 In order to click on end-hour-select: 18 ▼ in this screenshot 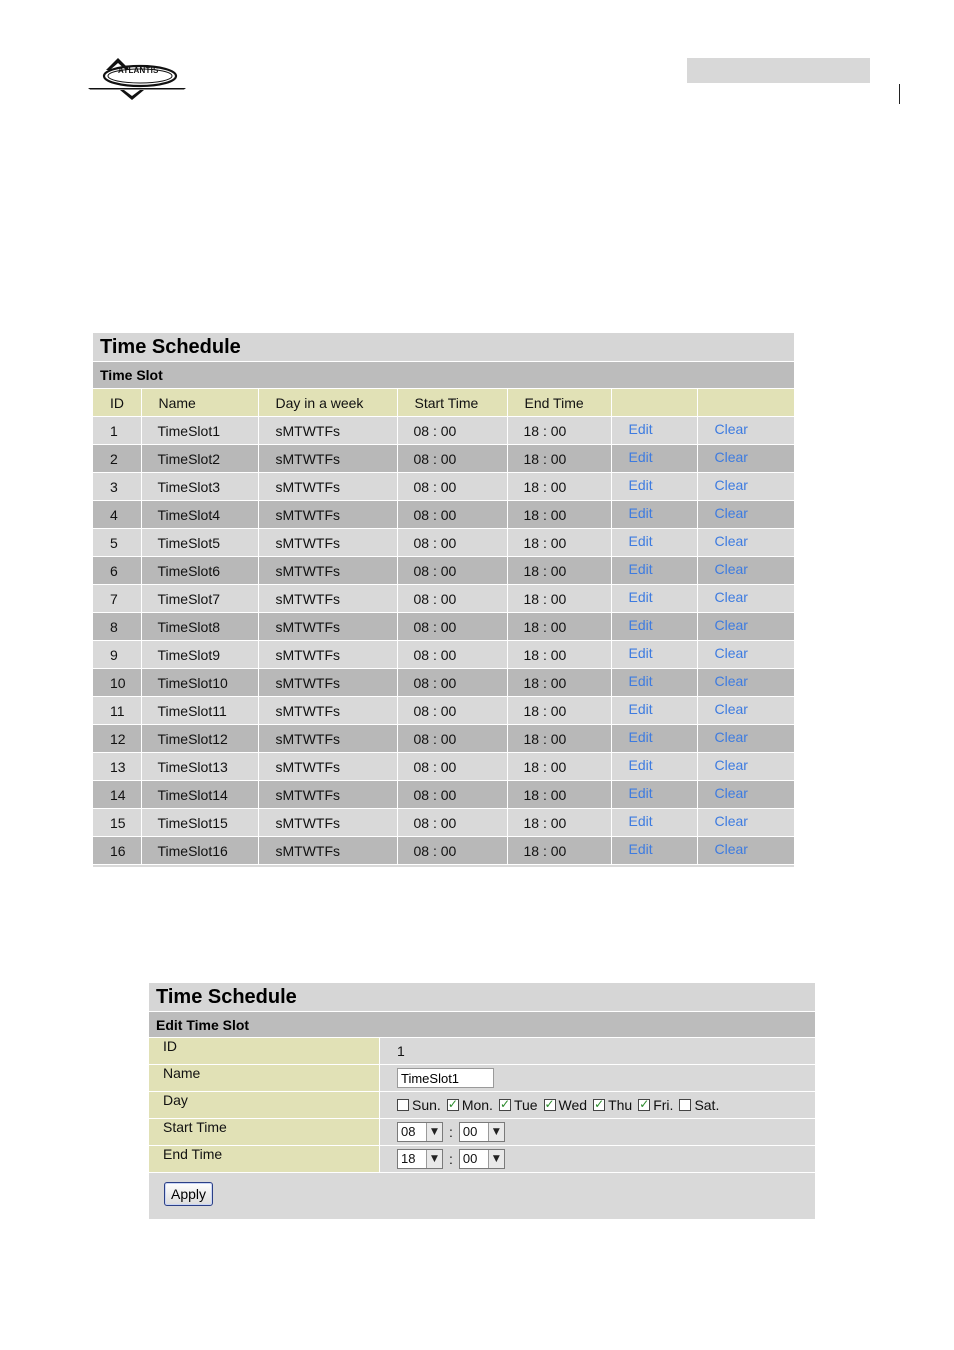, I will do `click(420, 1159)`.